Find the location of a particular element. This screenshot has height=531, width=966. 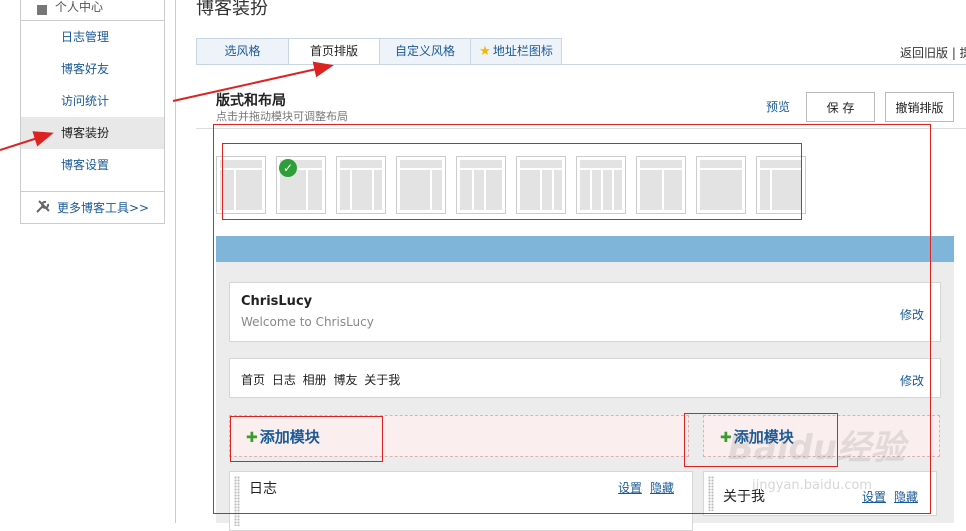

annotation-arrows is located at coordinates (167, 106).